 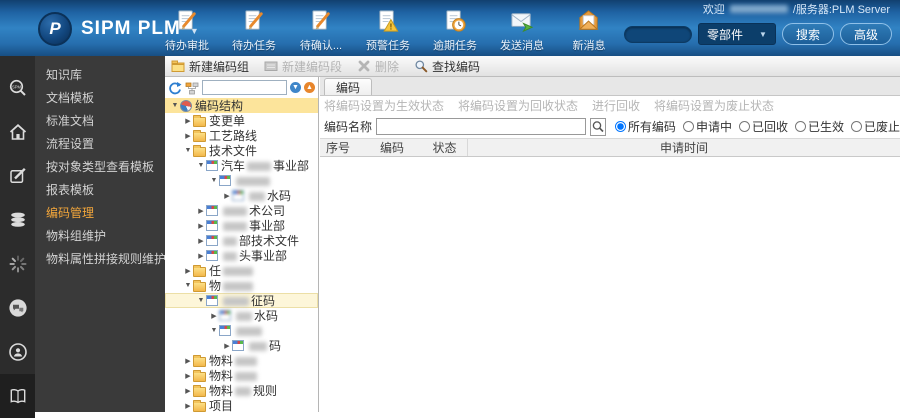 I want to click on tree-node-16: ▶ 码, so click(x=241, y=345).